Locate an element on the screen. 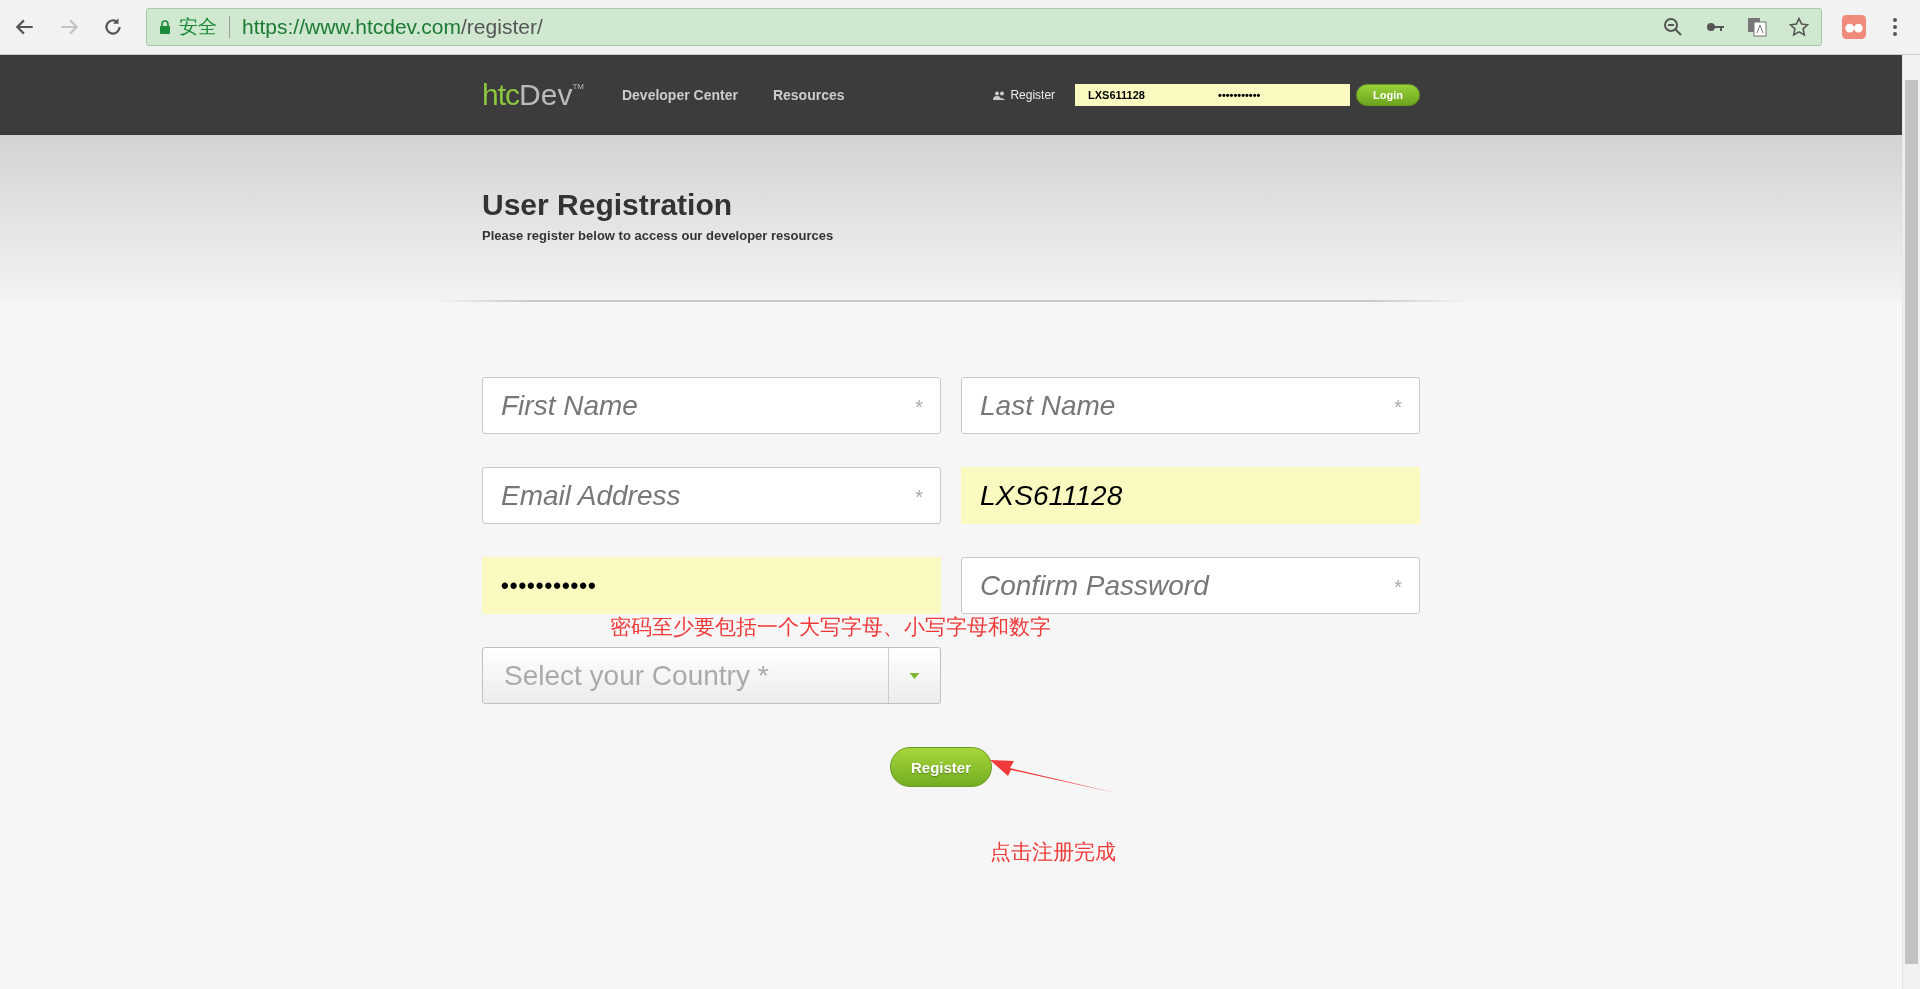  star-icon is located at coordinates (1799, 27).